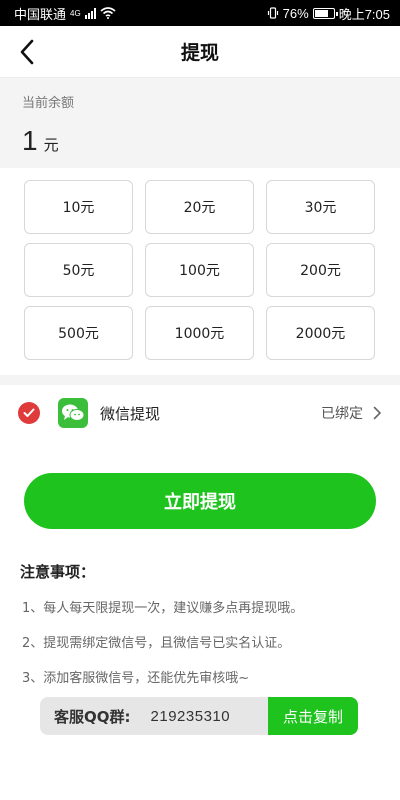 The width and height of the screenshot is (400, 800). Describe the element at coordinates (73, 413) in the screenshot. I see `wechat-icon` at that location.